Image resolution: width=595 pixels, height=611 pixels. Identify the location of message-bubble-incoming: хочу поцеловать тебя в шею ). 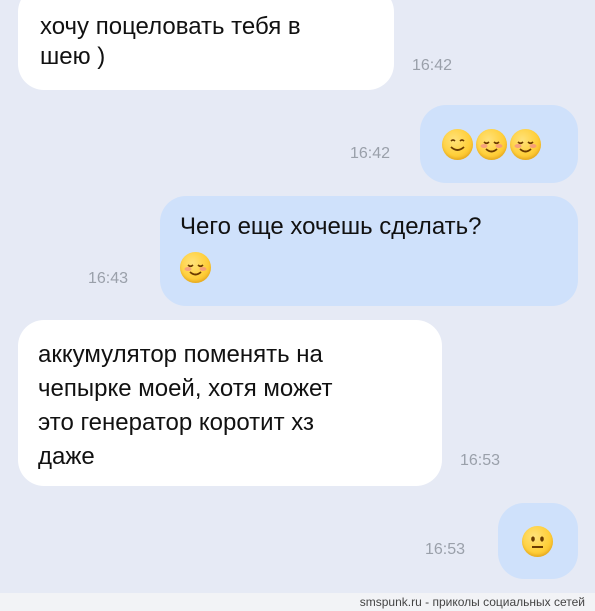
(206, 45).